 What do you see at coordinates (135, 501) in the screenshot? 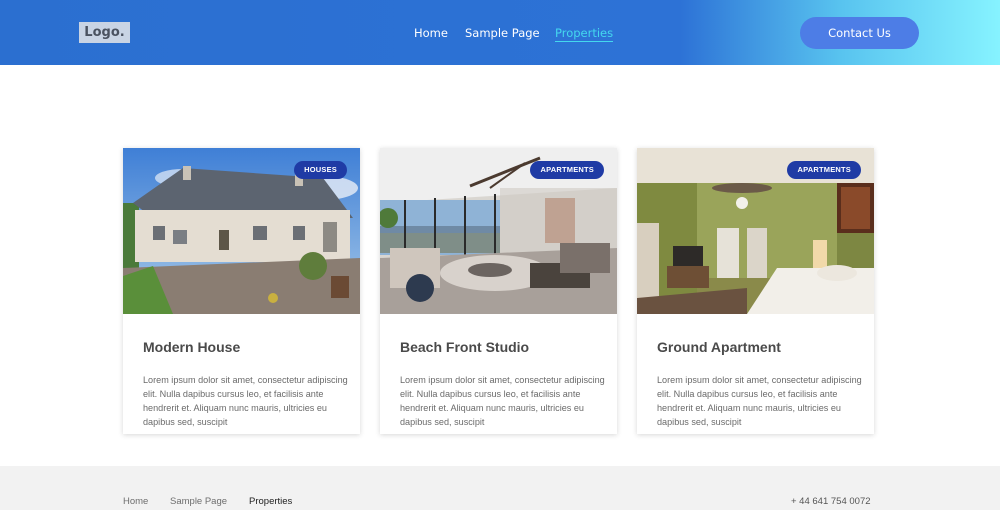
I see `footer-home-link: Home` at bounding box center [135, 501].